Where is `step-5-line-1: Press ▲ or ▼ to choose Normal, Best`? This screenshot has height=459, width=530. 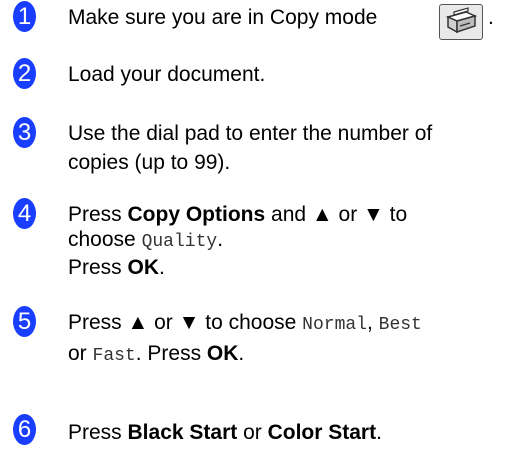 step-5-line-1: Press ▲ or ▼ to choose Normal, Best is located at coordinates (299, 324).